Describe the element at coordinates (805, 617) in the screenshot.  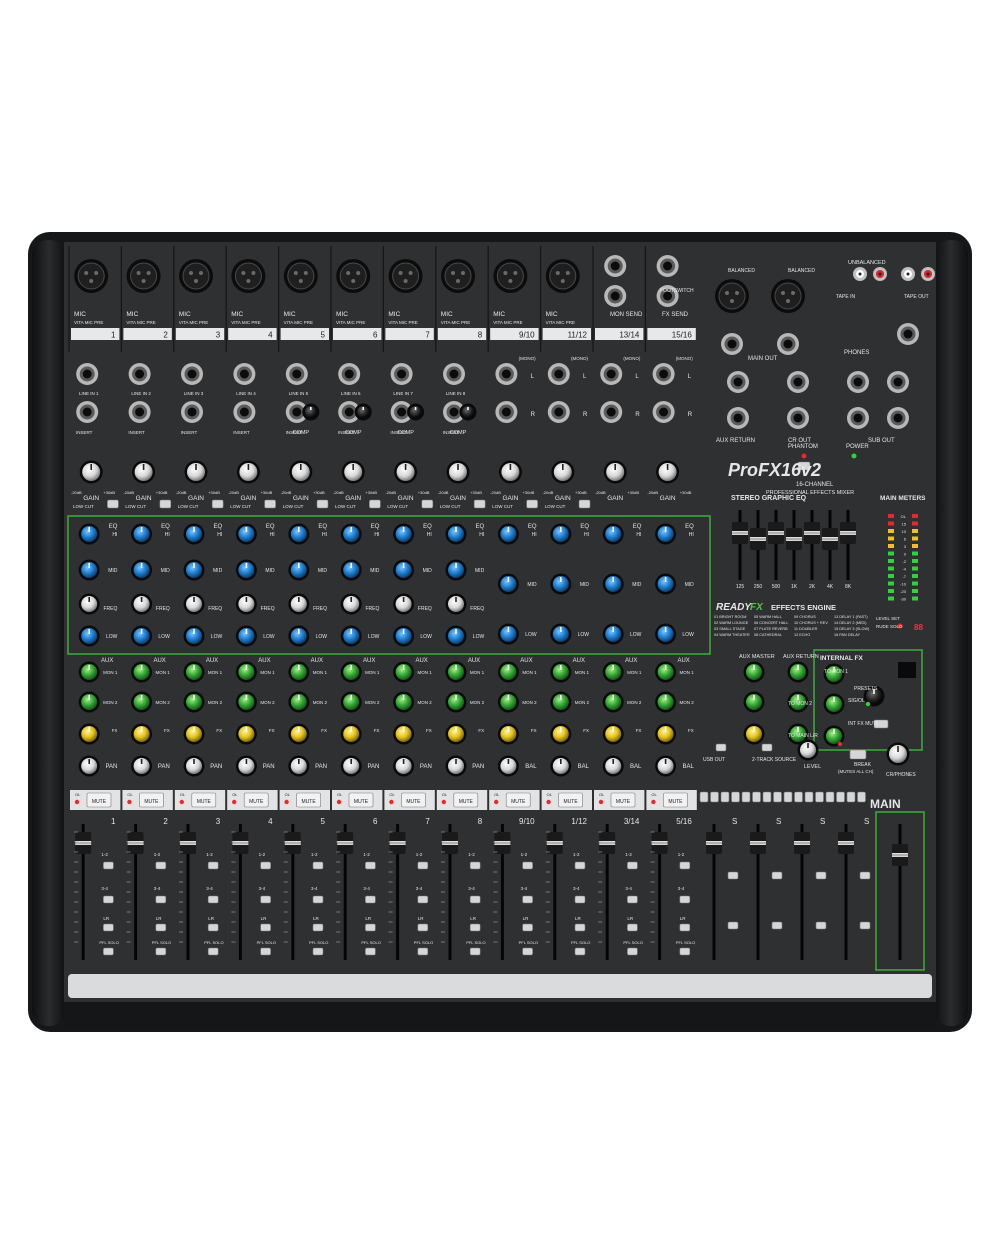
I see `fx-preset-label: 09 CHORUS` at that location.